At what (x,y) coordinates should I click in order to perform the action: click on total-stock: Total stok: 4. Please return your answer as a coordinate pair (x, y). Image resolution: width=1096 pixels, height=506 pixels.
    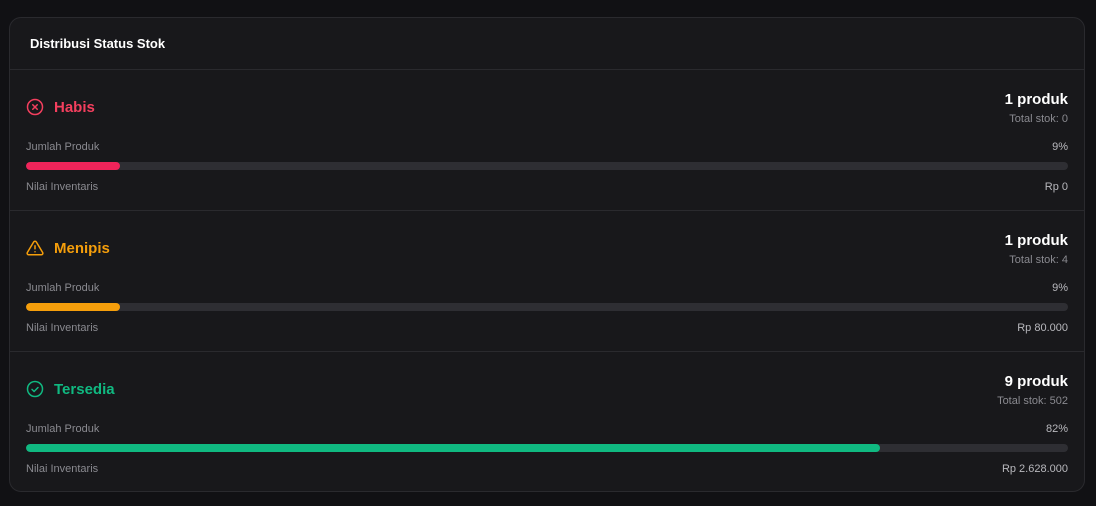
    Looking at the image, I should click on (1038, 260).